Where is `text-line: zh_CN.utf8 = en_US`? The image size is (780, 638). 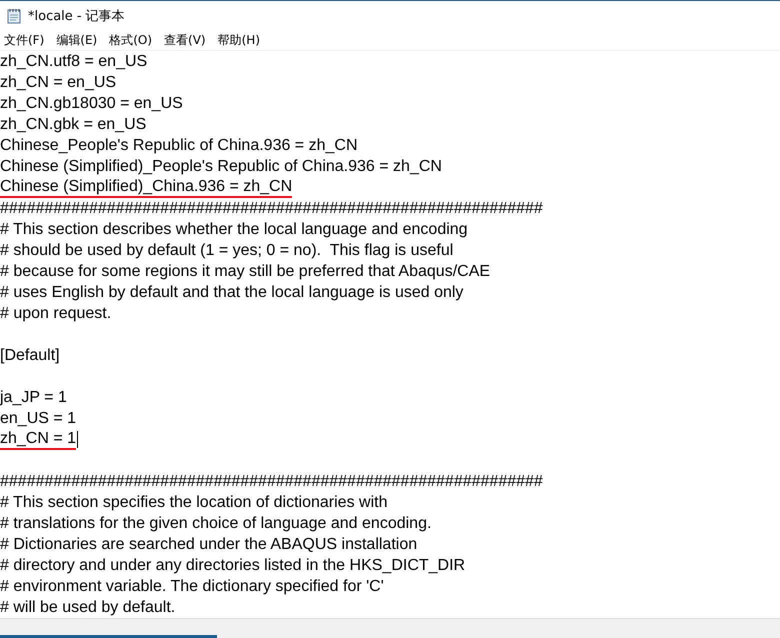 text-line: zh_CN.utf8 = en_US is located at coordinates (74, 62).